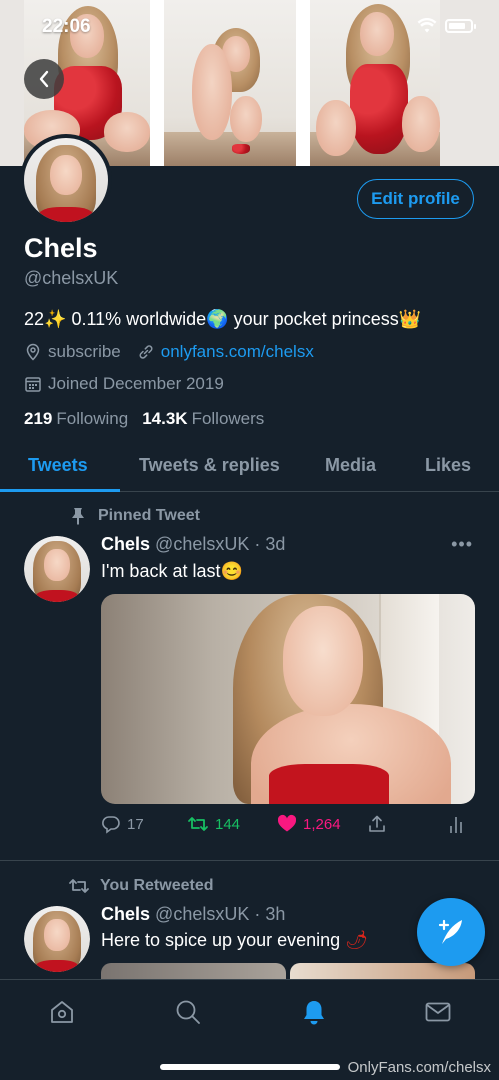 The width and height of the screenshot is (499, 1080). I want to click on tweet-media, so click(288, 699).